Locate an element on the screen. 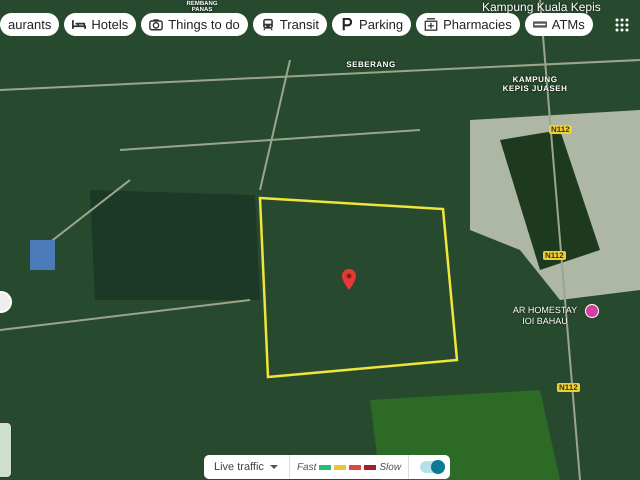  category-chip: Transit is located at coordinates (290, 24).